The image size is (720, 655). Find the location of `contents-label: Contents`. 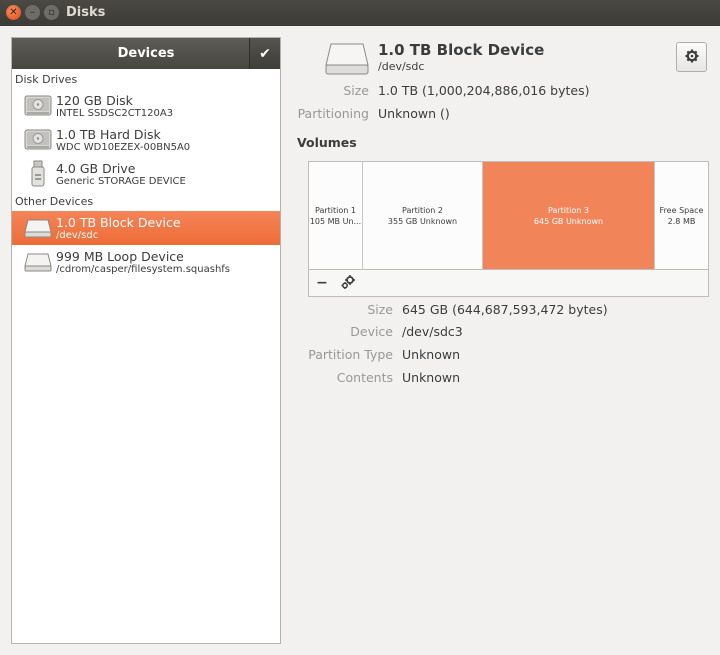

contents-label: Contents is located at coordinates (364, 377).